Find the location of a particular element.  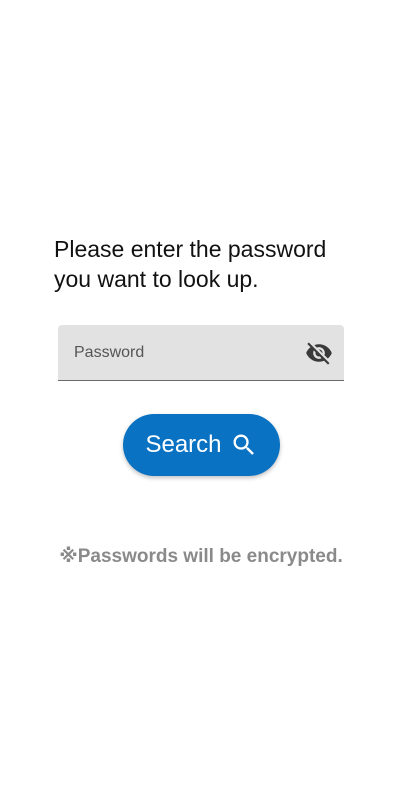

eye-off-icon is located at coordinates (319, 353).